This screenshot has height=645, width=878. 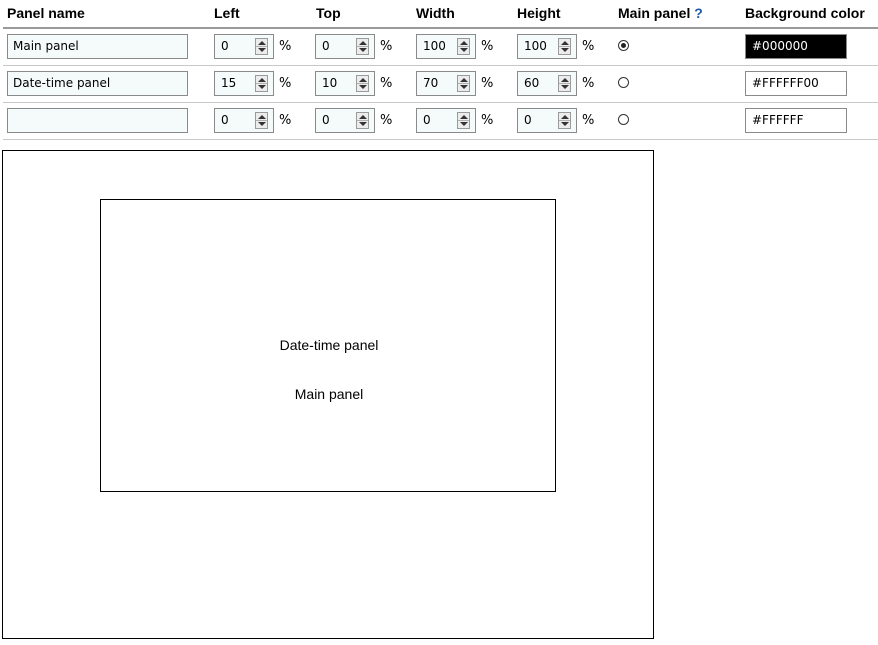 I want to click on height-stepper: 60, so click(x=547, y=83).